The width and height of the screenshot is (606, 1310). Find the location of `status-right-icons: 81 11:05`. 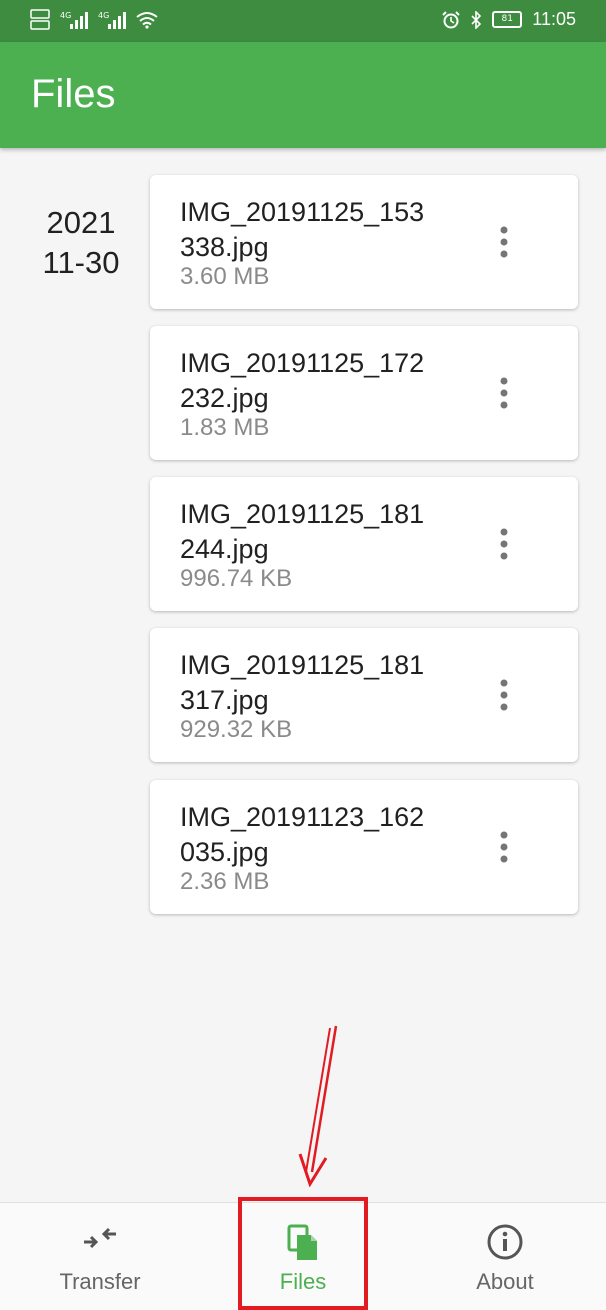

status-right-icons: 81 11:05 is located at coordinates (509, 19).